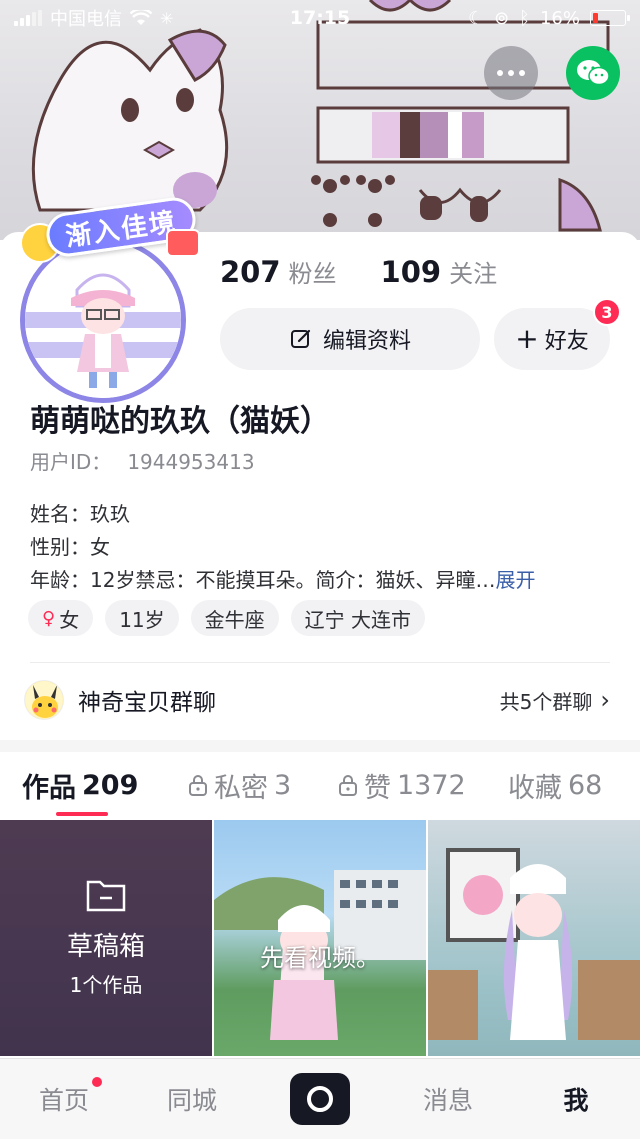 Image resolution: width=640 pixels, height=1139 pixels. What do you see at coordinates (82, 814) in the screenshot?
I see `active-tab-indicator` at bounding box center [82, 814].